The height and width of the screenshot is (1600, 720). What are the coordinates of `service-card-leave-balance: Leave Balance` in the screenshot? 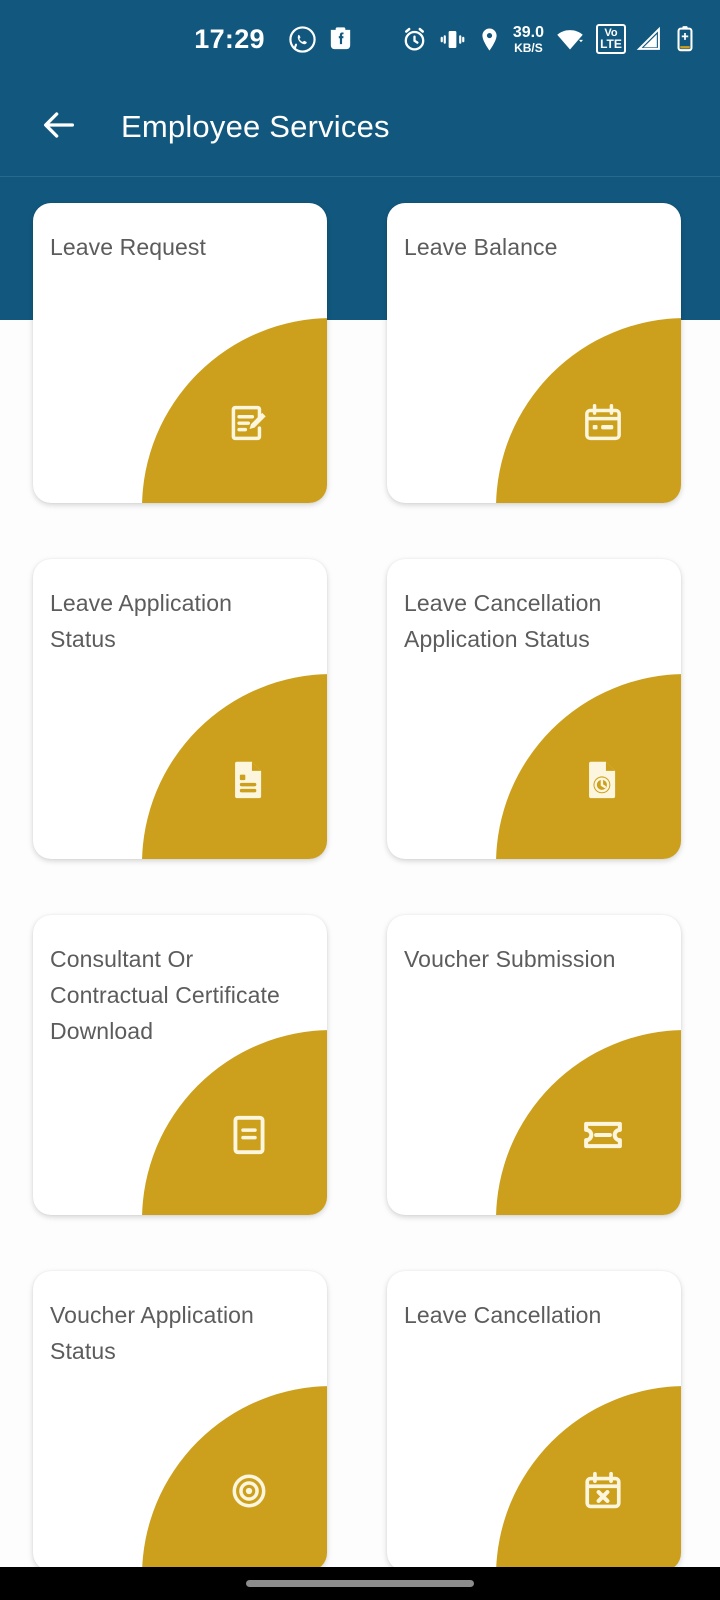 It's located at (534, 353).